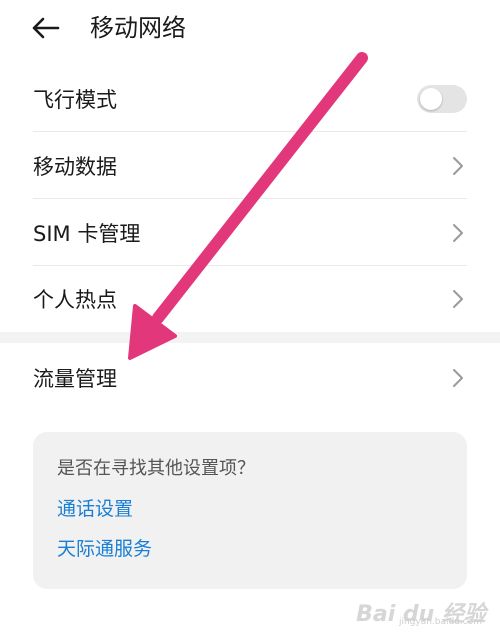  Describe the element at coordinates (75, 300) in the screenshot. I see `personal-hotspot-label: 个人热点` at that location.